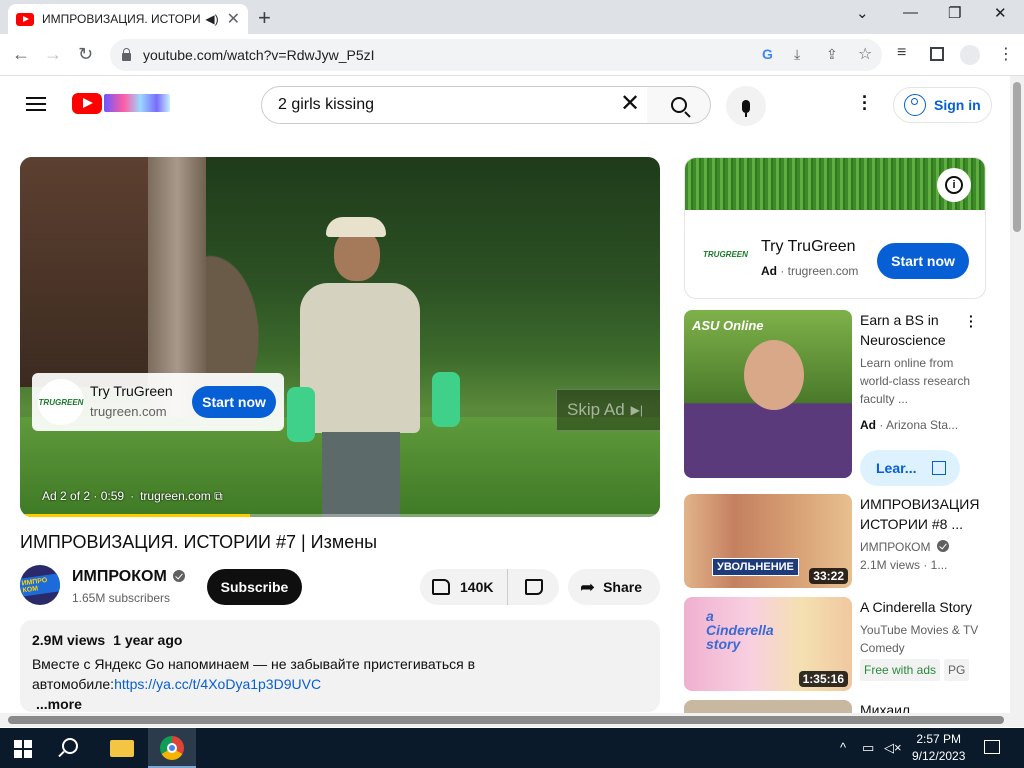  I want to click on like-dislike-group: 140K, so click(489, 587).